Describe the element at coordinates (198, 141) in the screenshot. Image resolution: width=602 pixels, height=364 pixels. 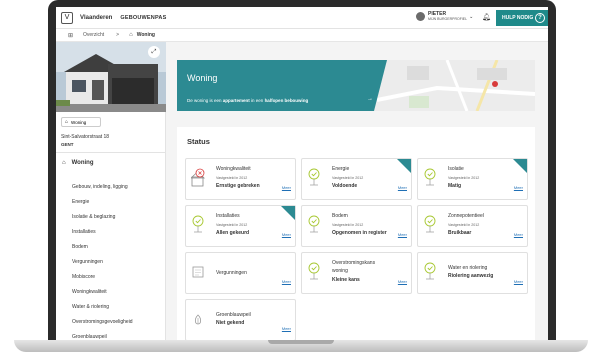
I see `status-title: Status` at that location.